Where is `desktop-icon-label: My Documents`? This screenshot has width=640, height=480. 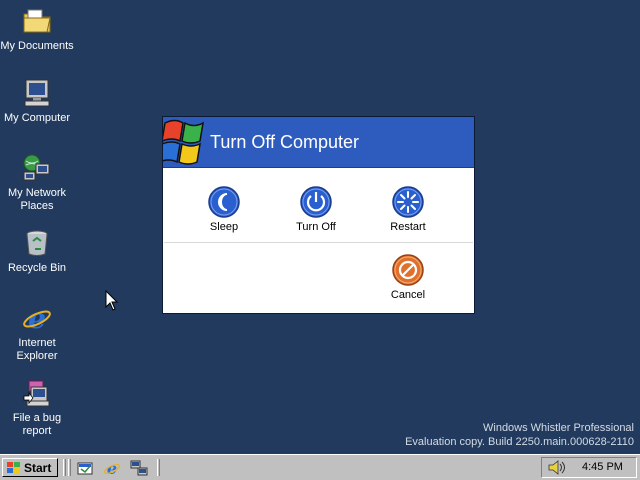 desktop-icon-label: My Documents is located at coordinates (37, 46).